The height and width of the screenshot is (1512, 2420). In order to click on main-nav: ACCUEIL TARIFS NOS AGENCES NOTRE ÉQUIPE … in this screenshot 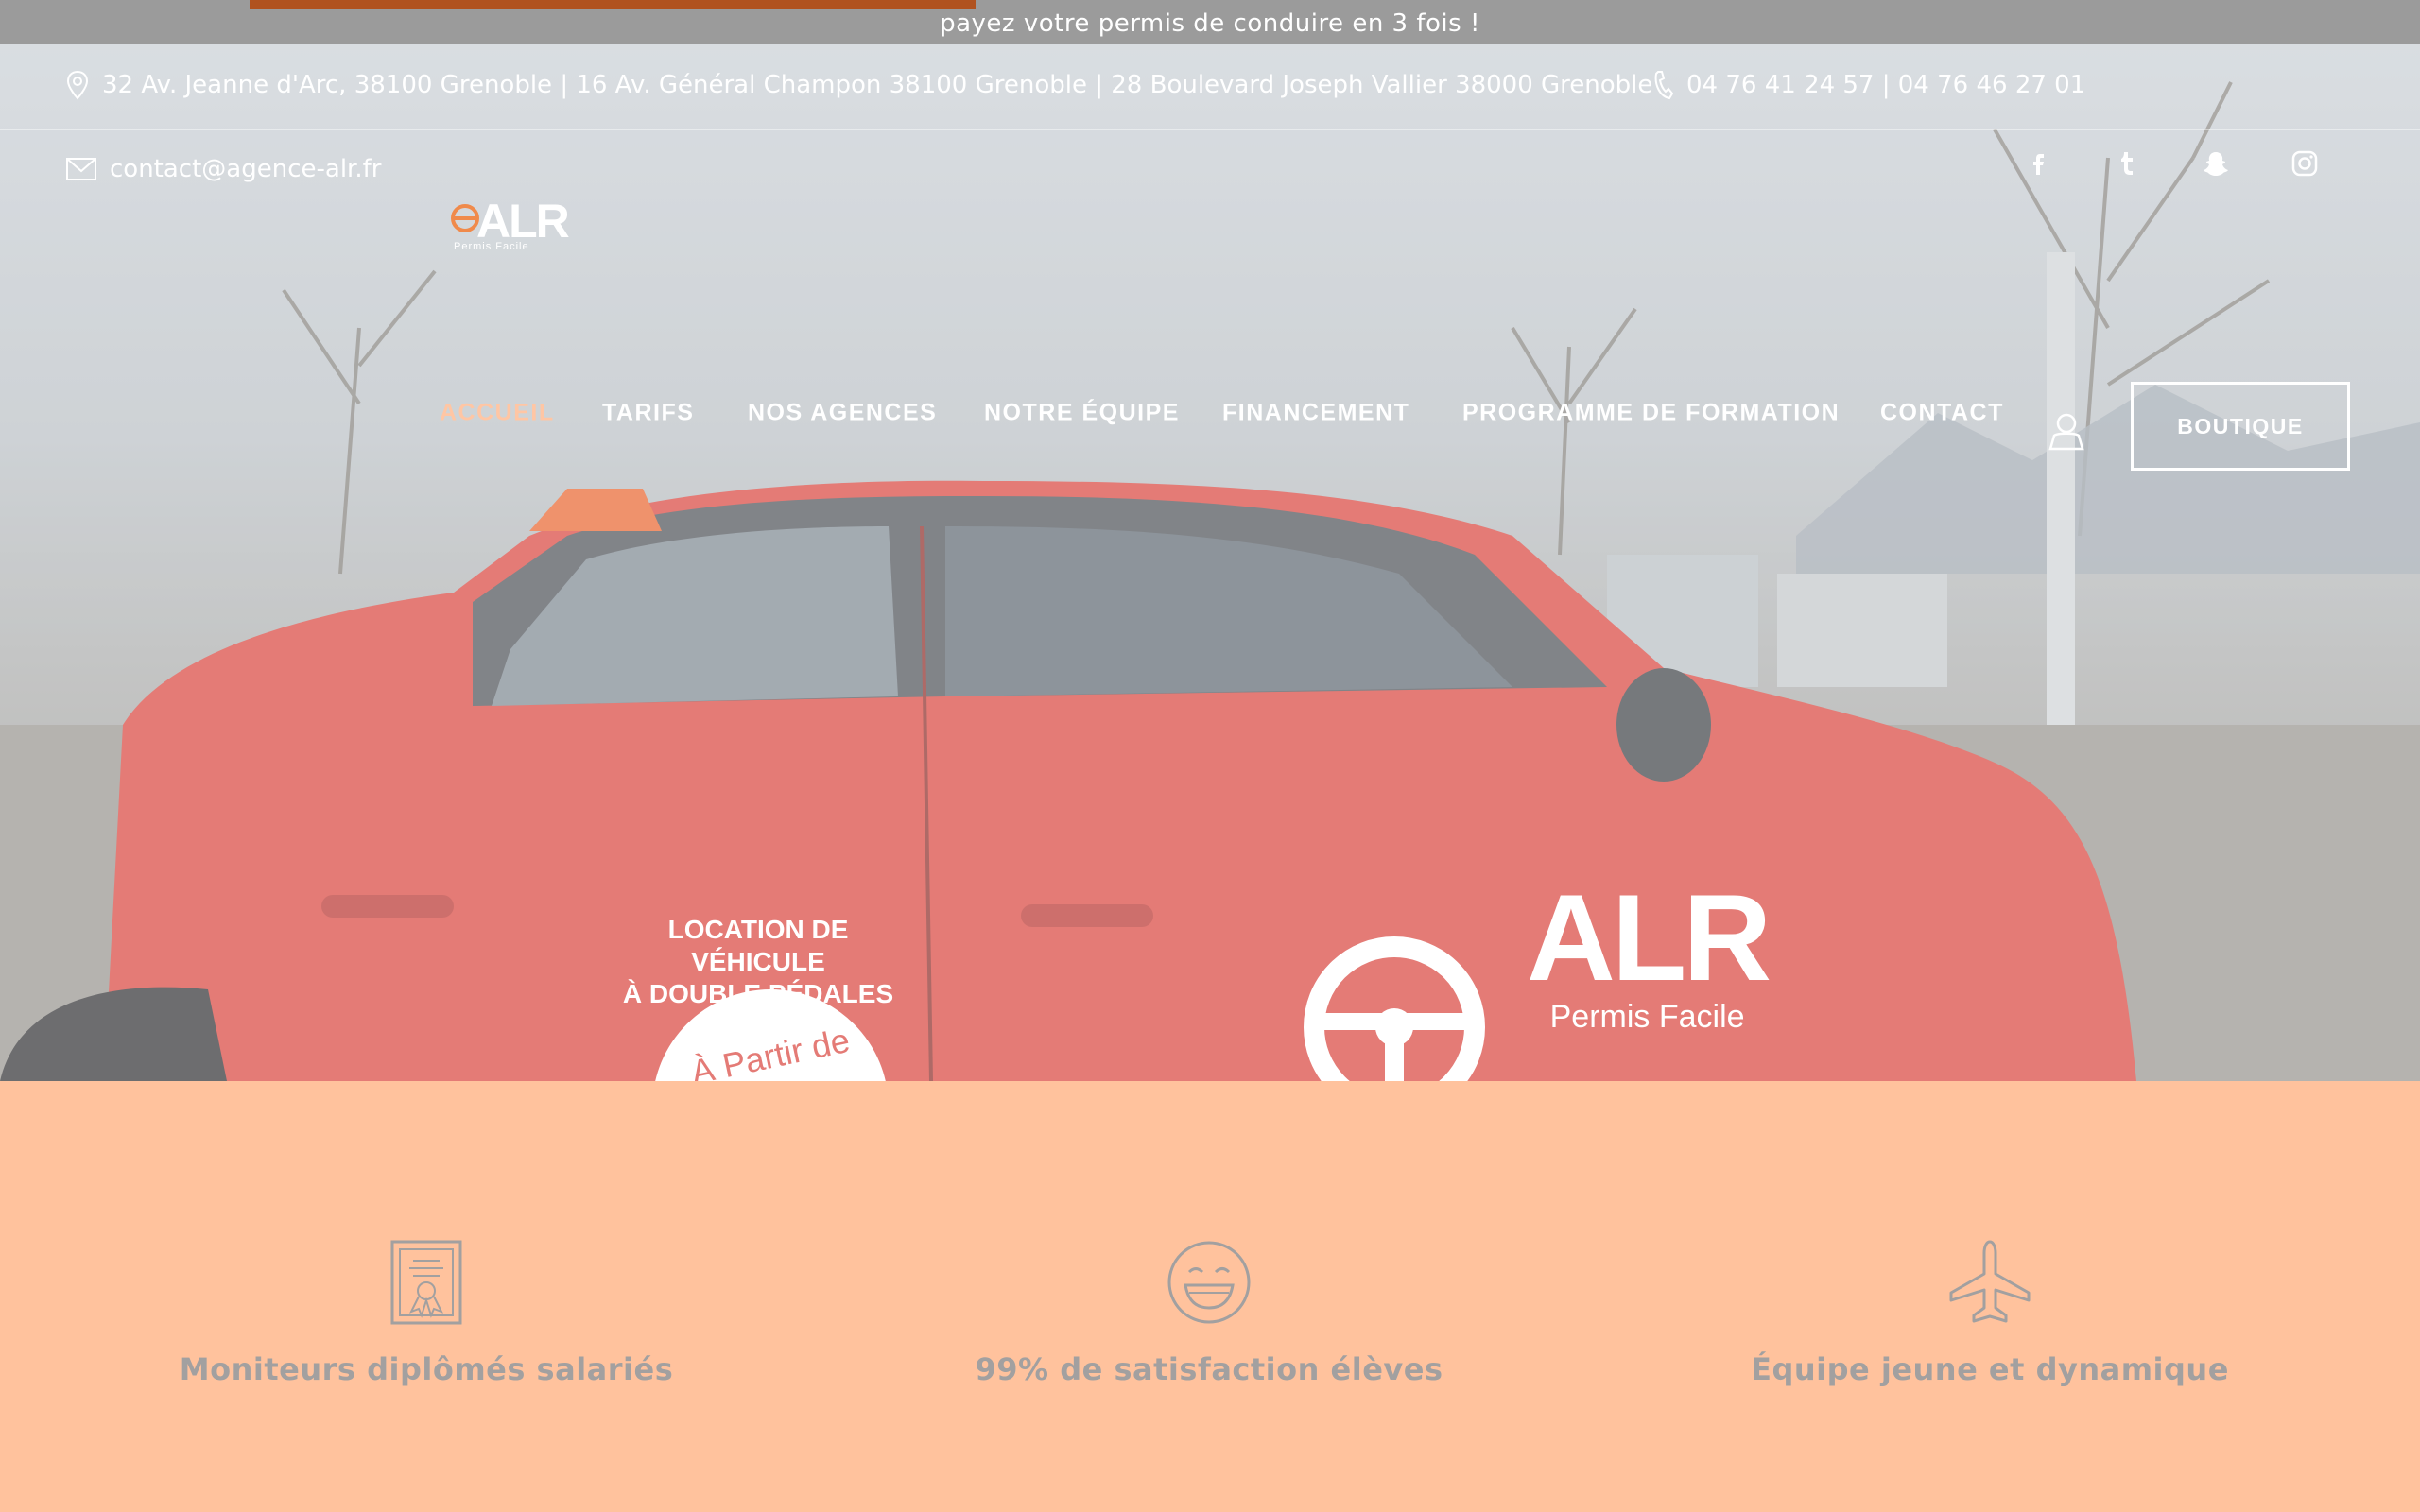, I will do `click(1210, 420)`.